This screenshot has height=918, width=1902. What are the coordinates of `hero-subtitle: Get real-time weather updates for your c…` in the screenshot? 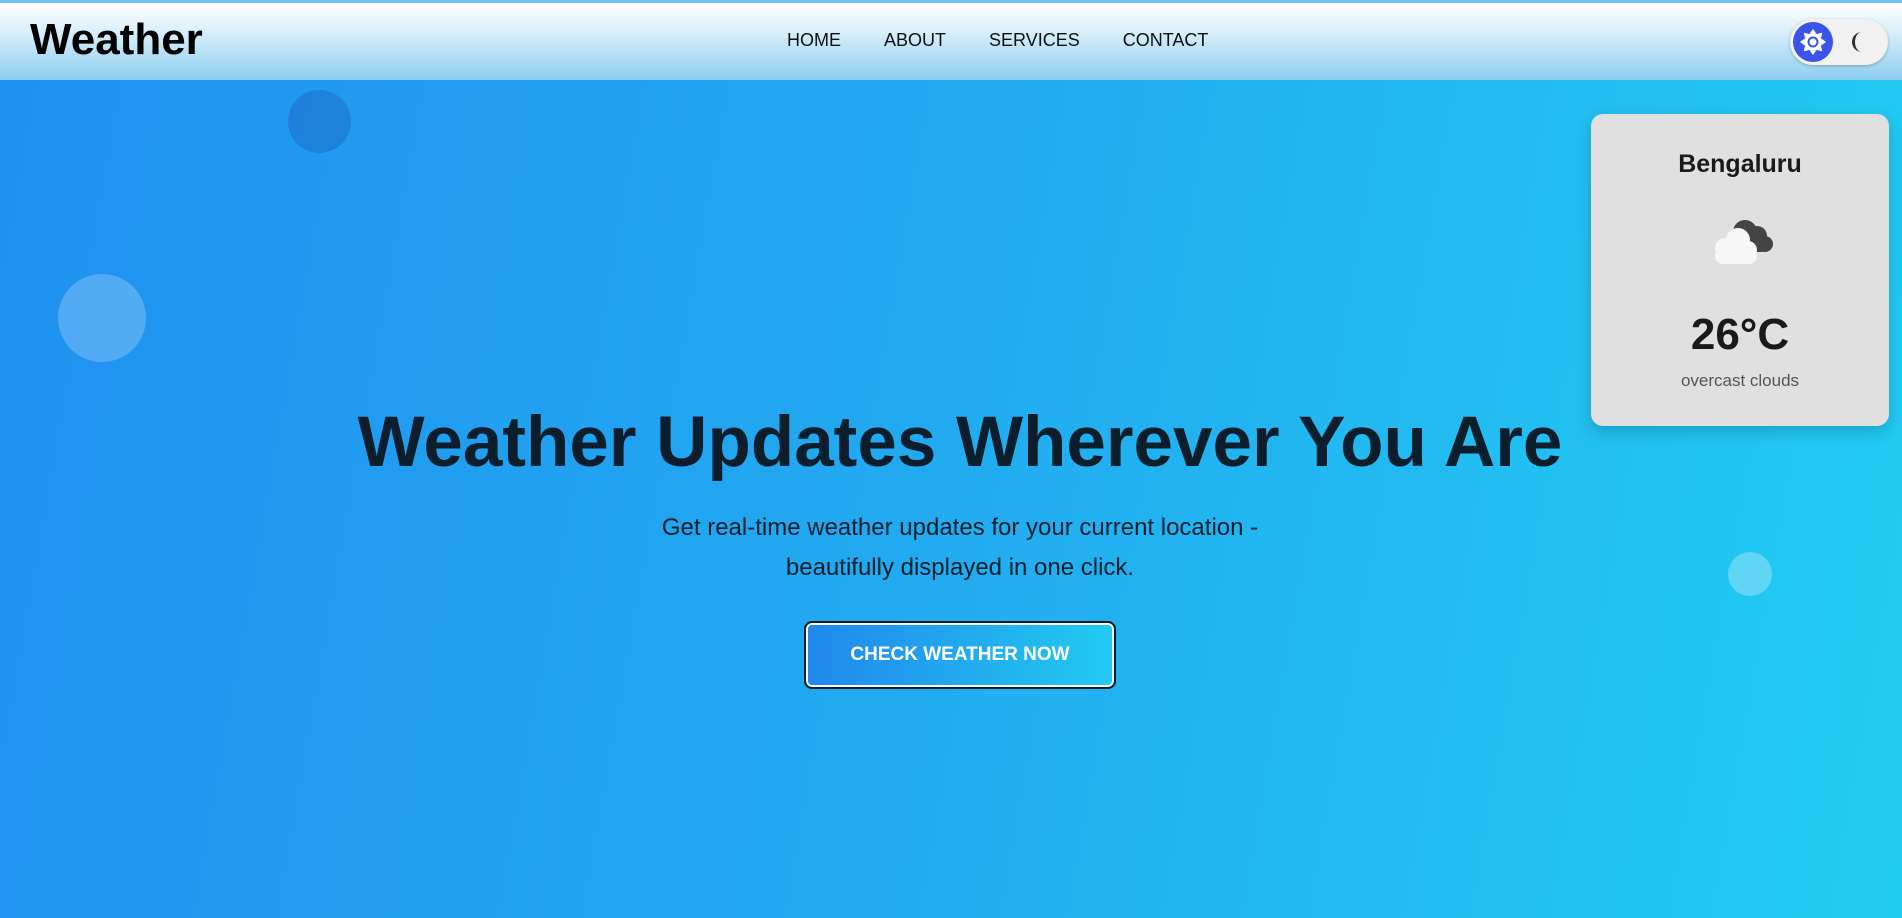 It's located at (951, 548).